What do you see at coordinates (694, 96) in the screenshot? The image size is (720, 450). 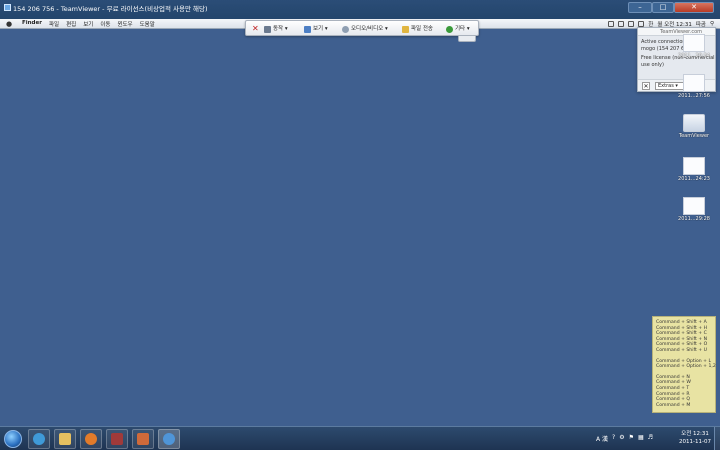 I see `desktop-icon-label: 2011...27:56` at bounding box center [694, 96].